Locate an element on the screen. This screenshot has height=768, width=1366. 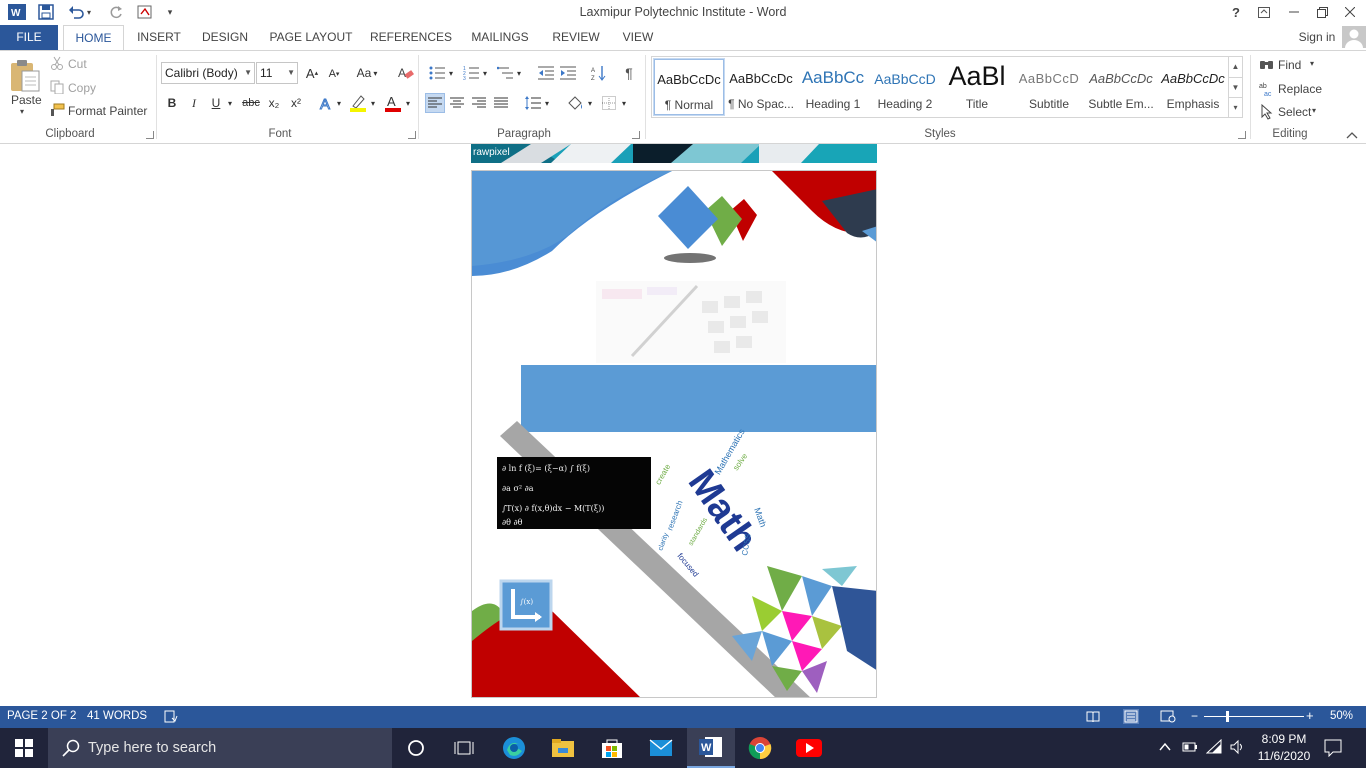
zoom-level: 50% is located at coordinates (1341, 716).